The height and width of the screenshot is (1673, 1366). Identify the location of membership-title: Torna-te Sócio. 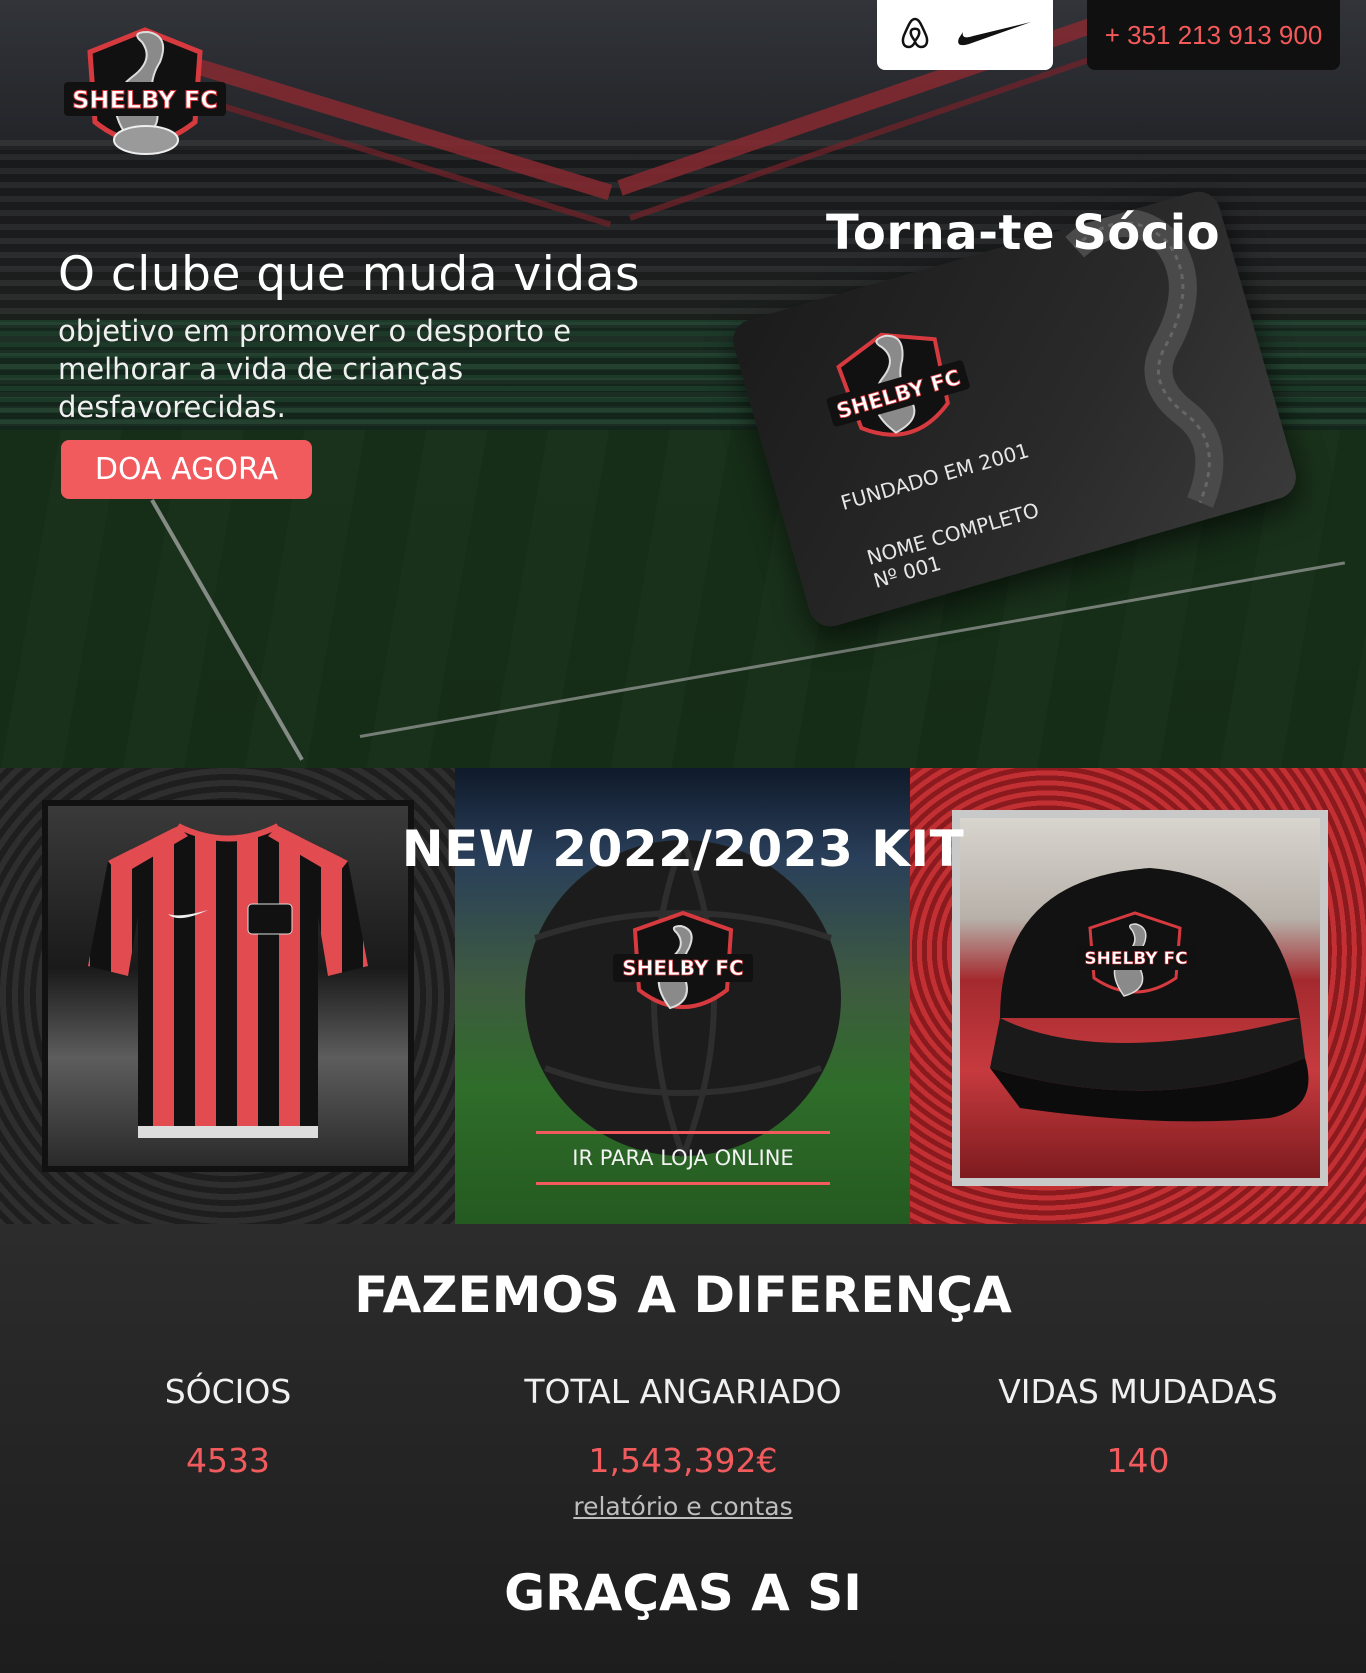
(1023, 233).